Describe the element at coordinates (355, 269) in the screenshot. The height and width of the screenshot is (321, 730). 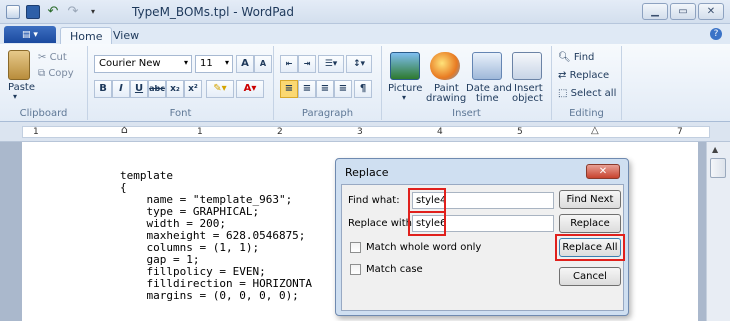
I see `match-case-checkbox` at that location.